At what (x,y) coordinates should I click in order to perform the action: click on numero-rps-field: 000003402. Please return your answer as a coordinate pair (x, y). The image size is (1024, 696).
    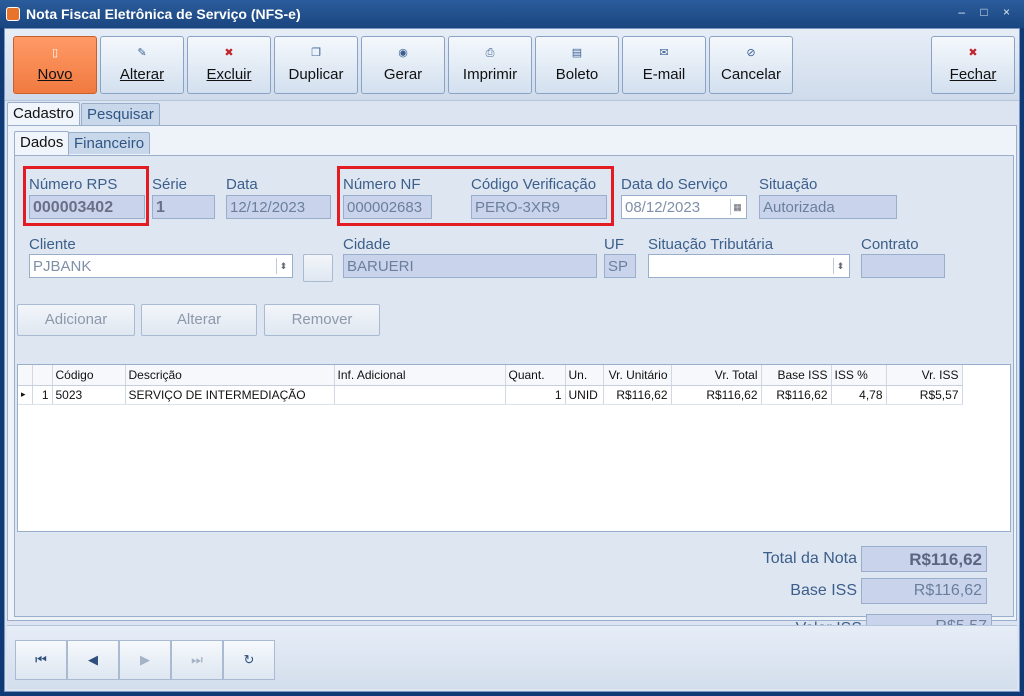
    Looking at the image, I should click on (87, 207).